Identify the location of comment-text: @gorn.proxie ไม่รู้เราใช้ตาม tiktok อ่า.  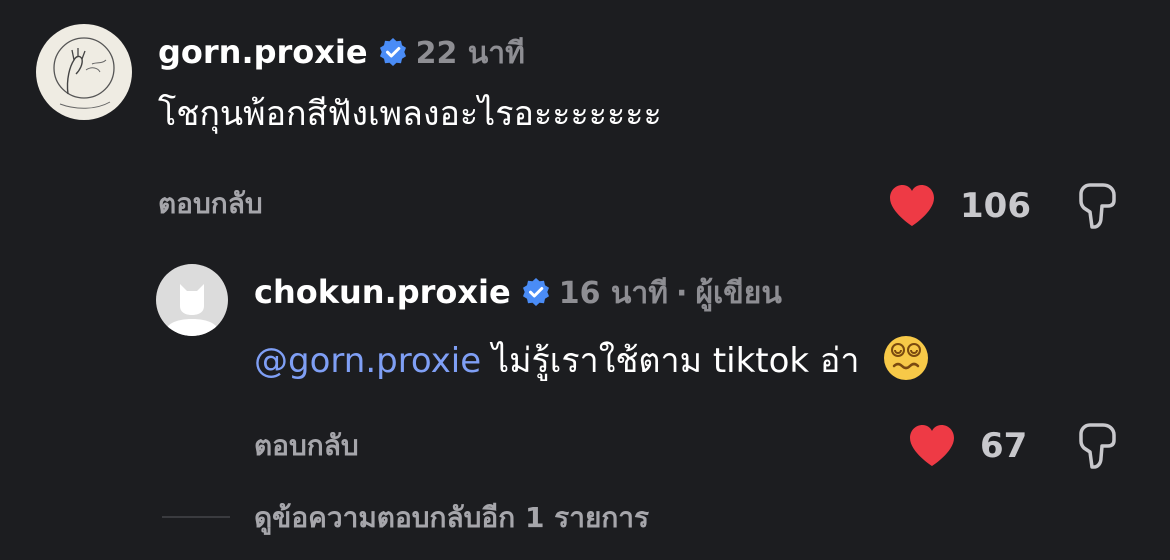
(592, 359).